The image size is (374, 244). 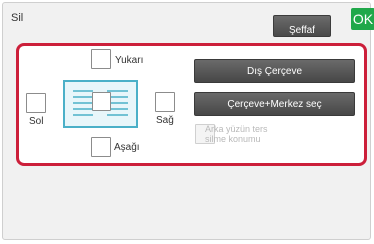 What do you see at coordinates (165, 120) in the screenshot?
I see `right-label: Sağ` at bounding box center [165, 120].